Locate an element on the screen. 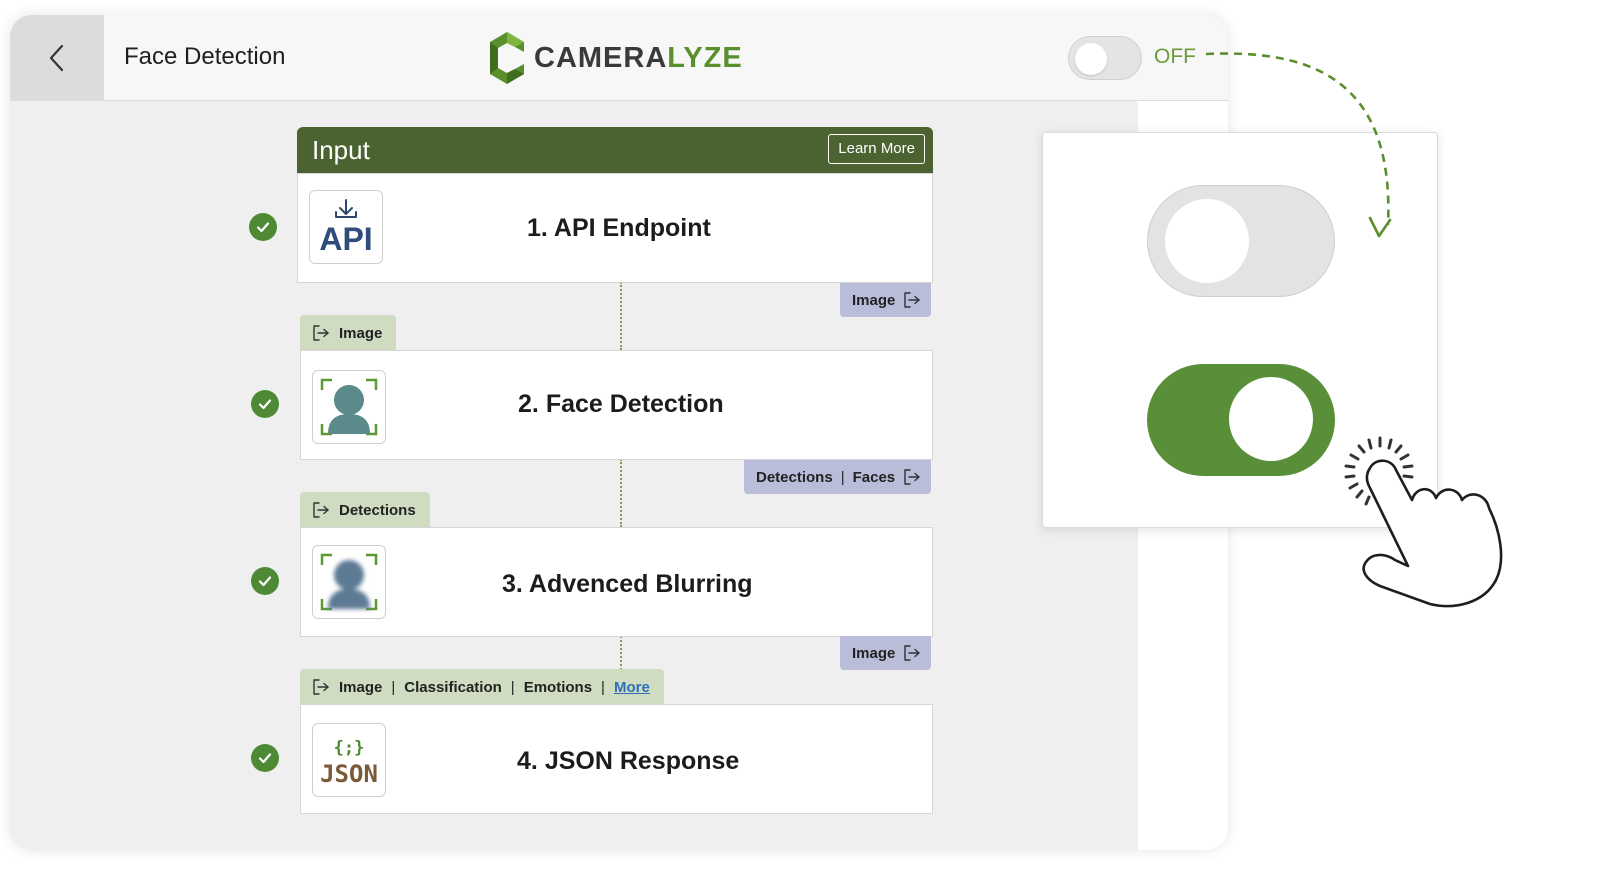 The image size is (1600, 873). step-number: 1. is located at coordinates (537, 228).